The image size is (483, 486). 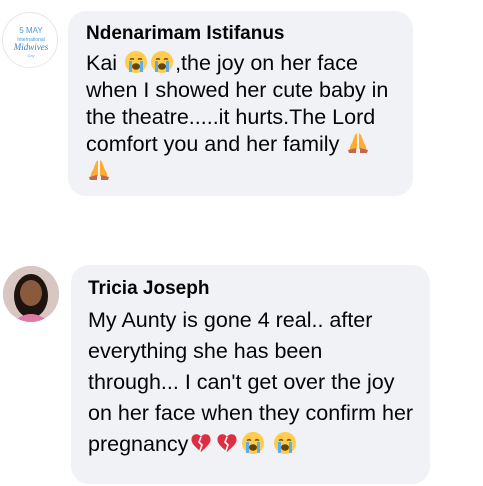 I want to click on avatar: 5 MAY International Midwives Day, so click(x=30, y=40).